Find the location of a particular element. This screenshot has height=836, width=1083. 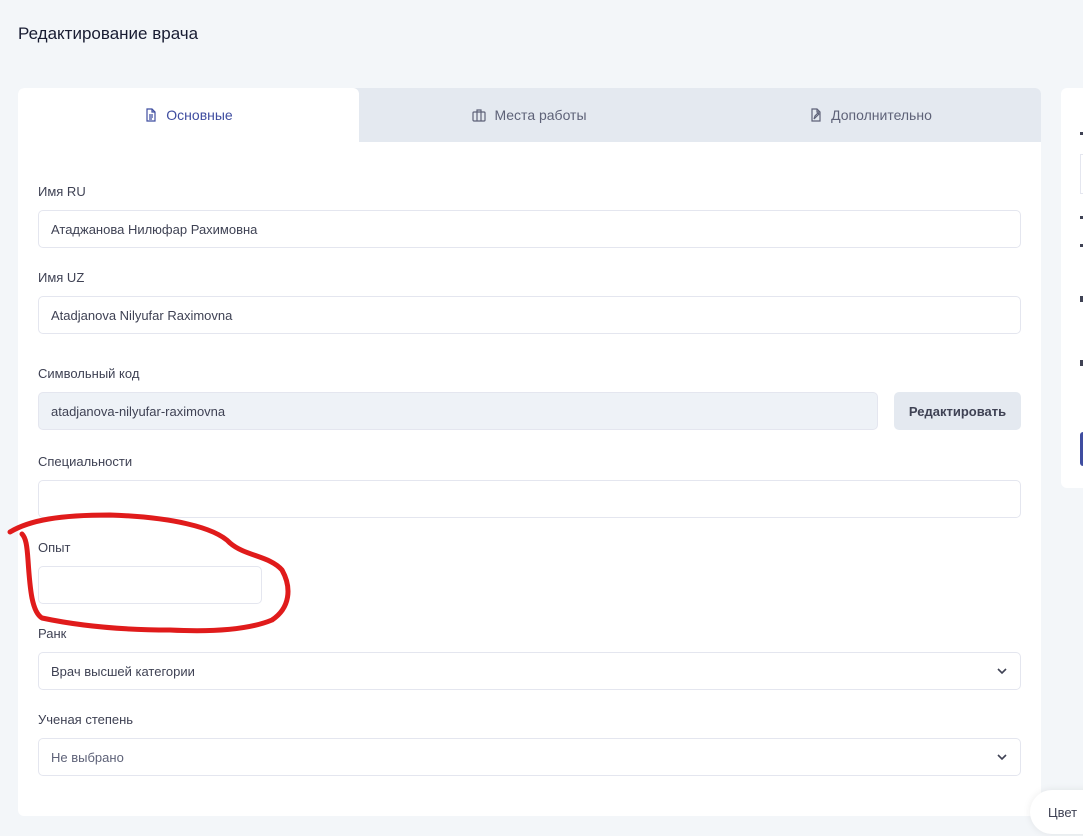

degree-value: Не выбрано is located at coordinates (87, 757).